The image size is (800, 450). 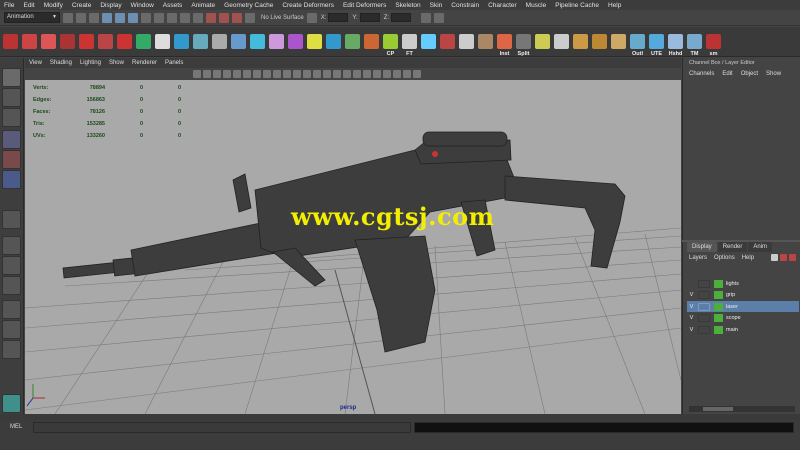 What do you see at coordinates (11, 179) in the screenshot?
I see `scale-tool-icon` at bounding box center [11, 179].